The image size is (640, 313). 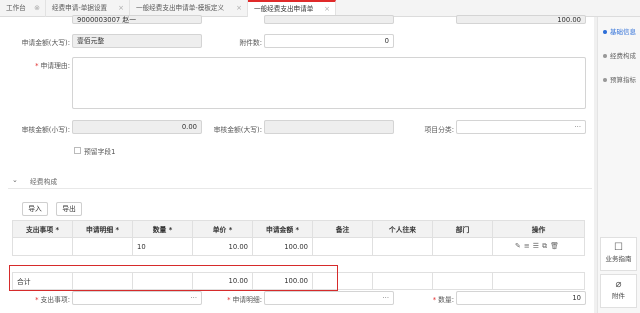 What do you see at coordinates (618, 291) in the screenshot?
I see `attachments-button: ⌀ 附件` at bounding box center [618, 291].